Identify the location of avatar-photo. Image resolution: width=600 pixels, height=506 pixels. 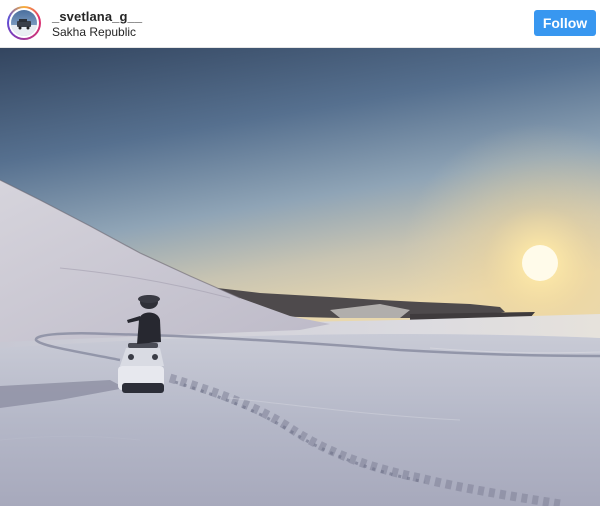
(24, 23).